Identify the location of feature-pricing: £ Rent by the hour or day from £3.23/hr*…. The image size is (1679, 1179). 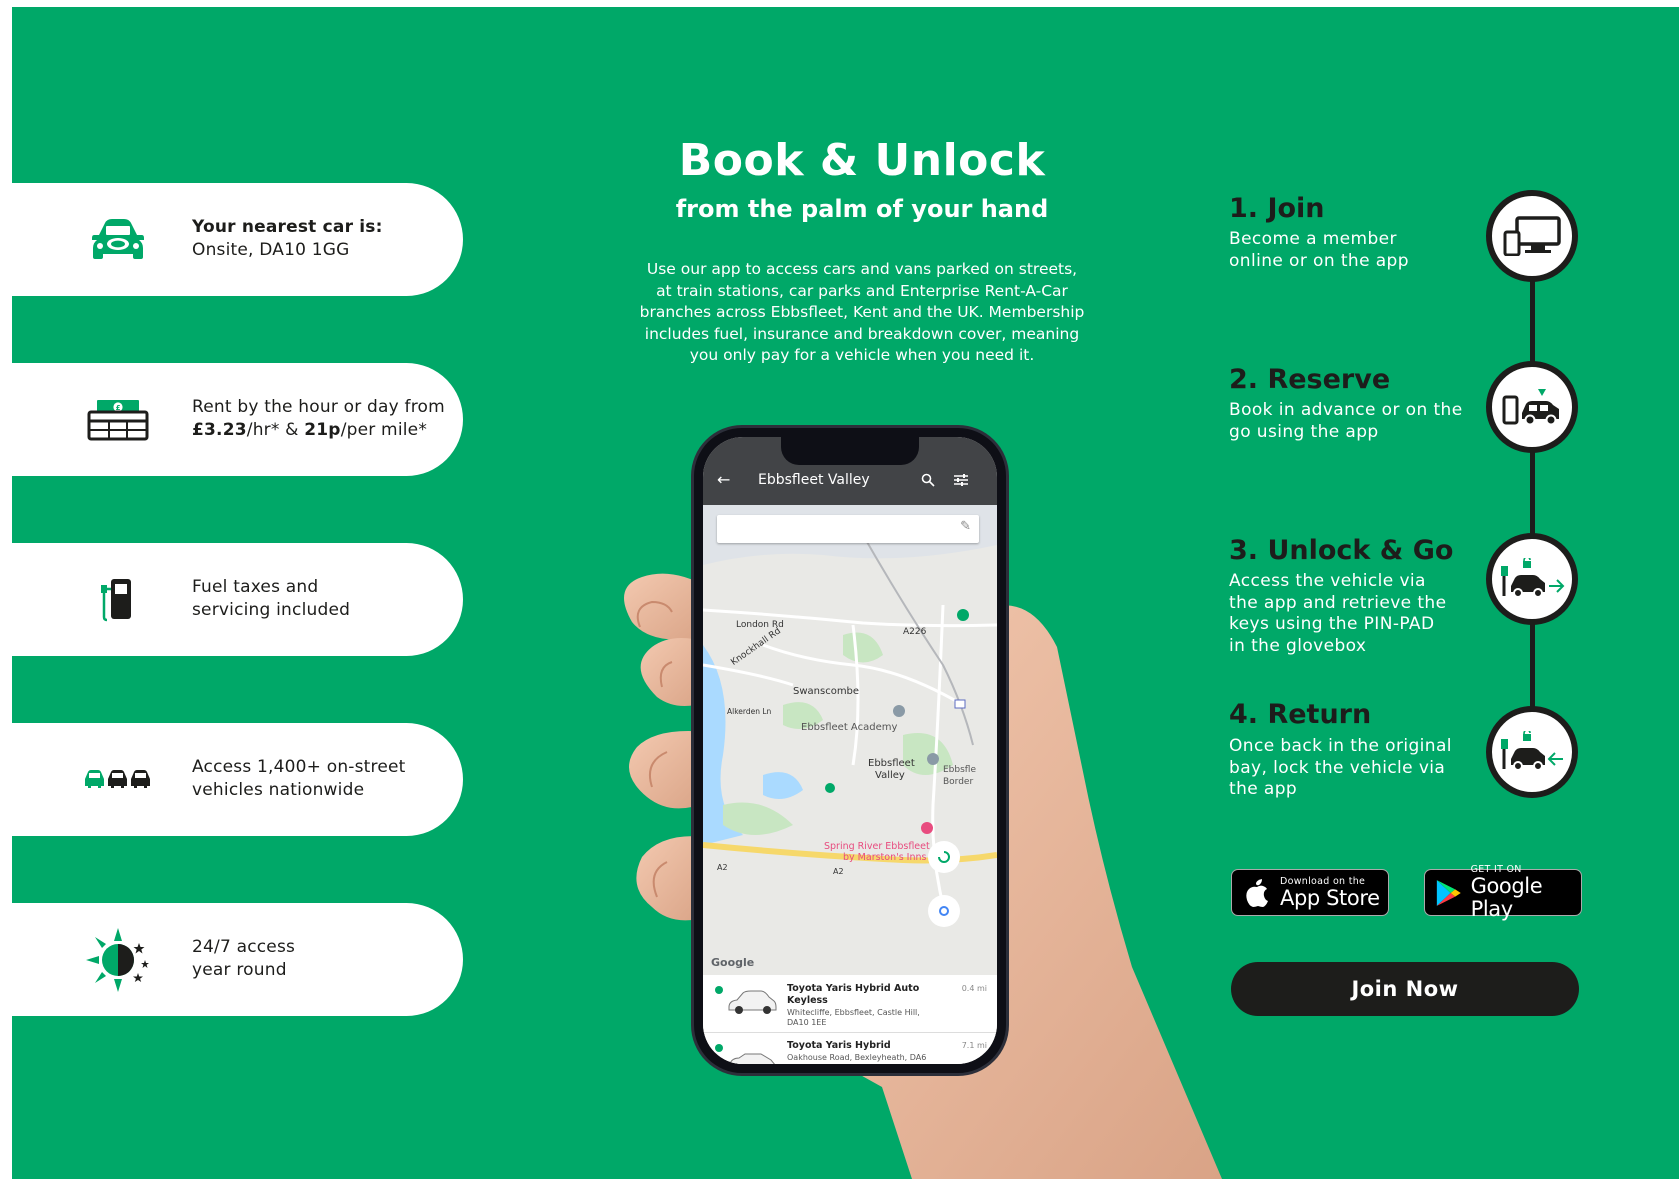
(237, 419).